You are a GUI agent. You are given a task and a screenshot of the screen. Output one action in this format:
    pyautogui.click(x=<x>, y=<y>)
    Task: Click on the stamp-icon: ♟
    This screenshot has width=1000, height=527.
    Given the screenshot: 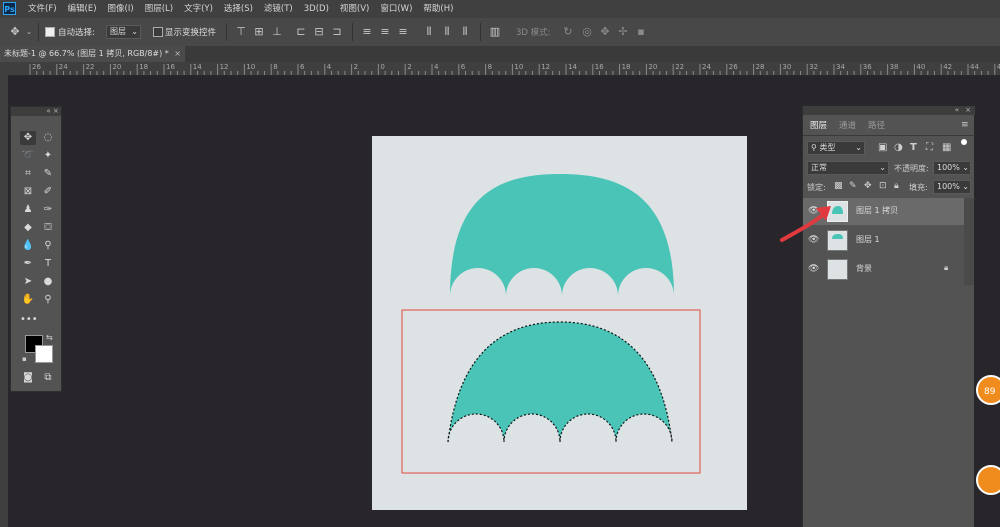 What is the action you would take?
    pyautogui.click(x=28, y=210)
    